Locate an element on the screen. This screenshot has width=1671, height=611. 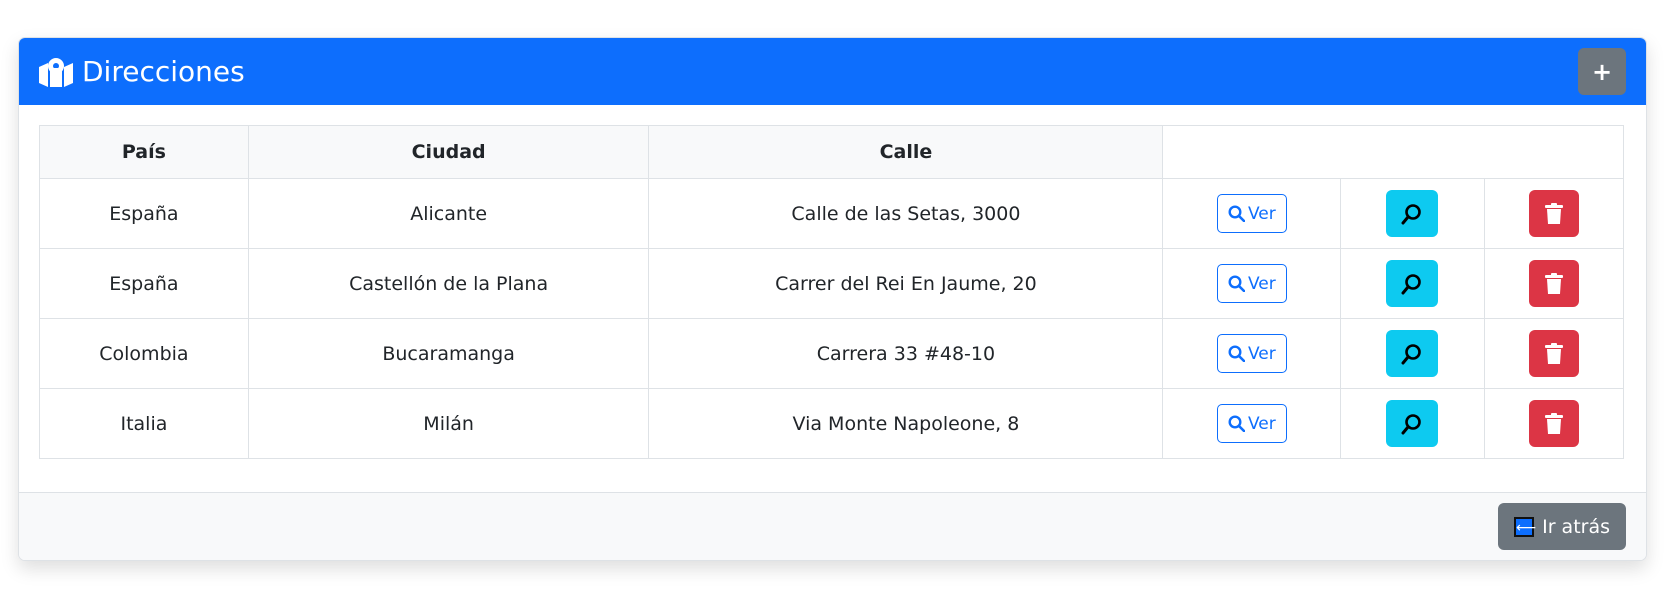
cell-pais: Italia is located at coordinates (144, 423).